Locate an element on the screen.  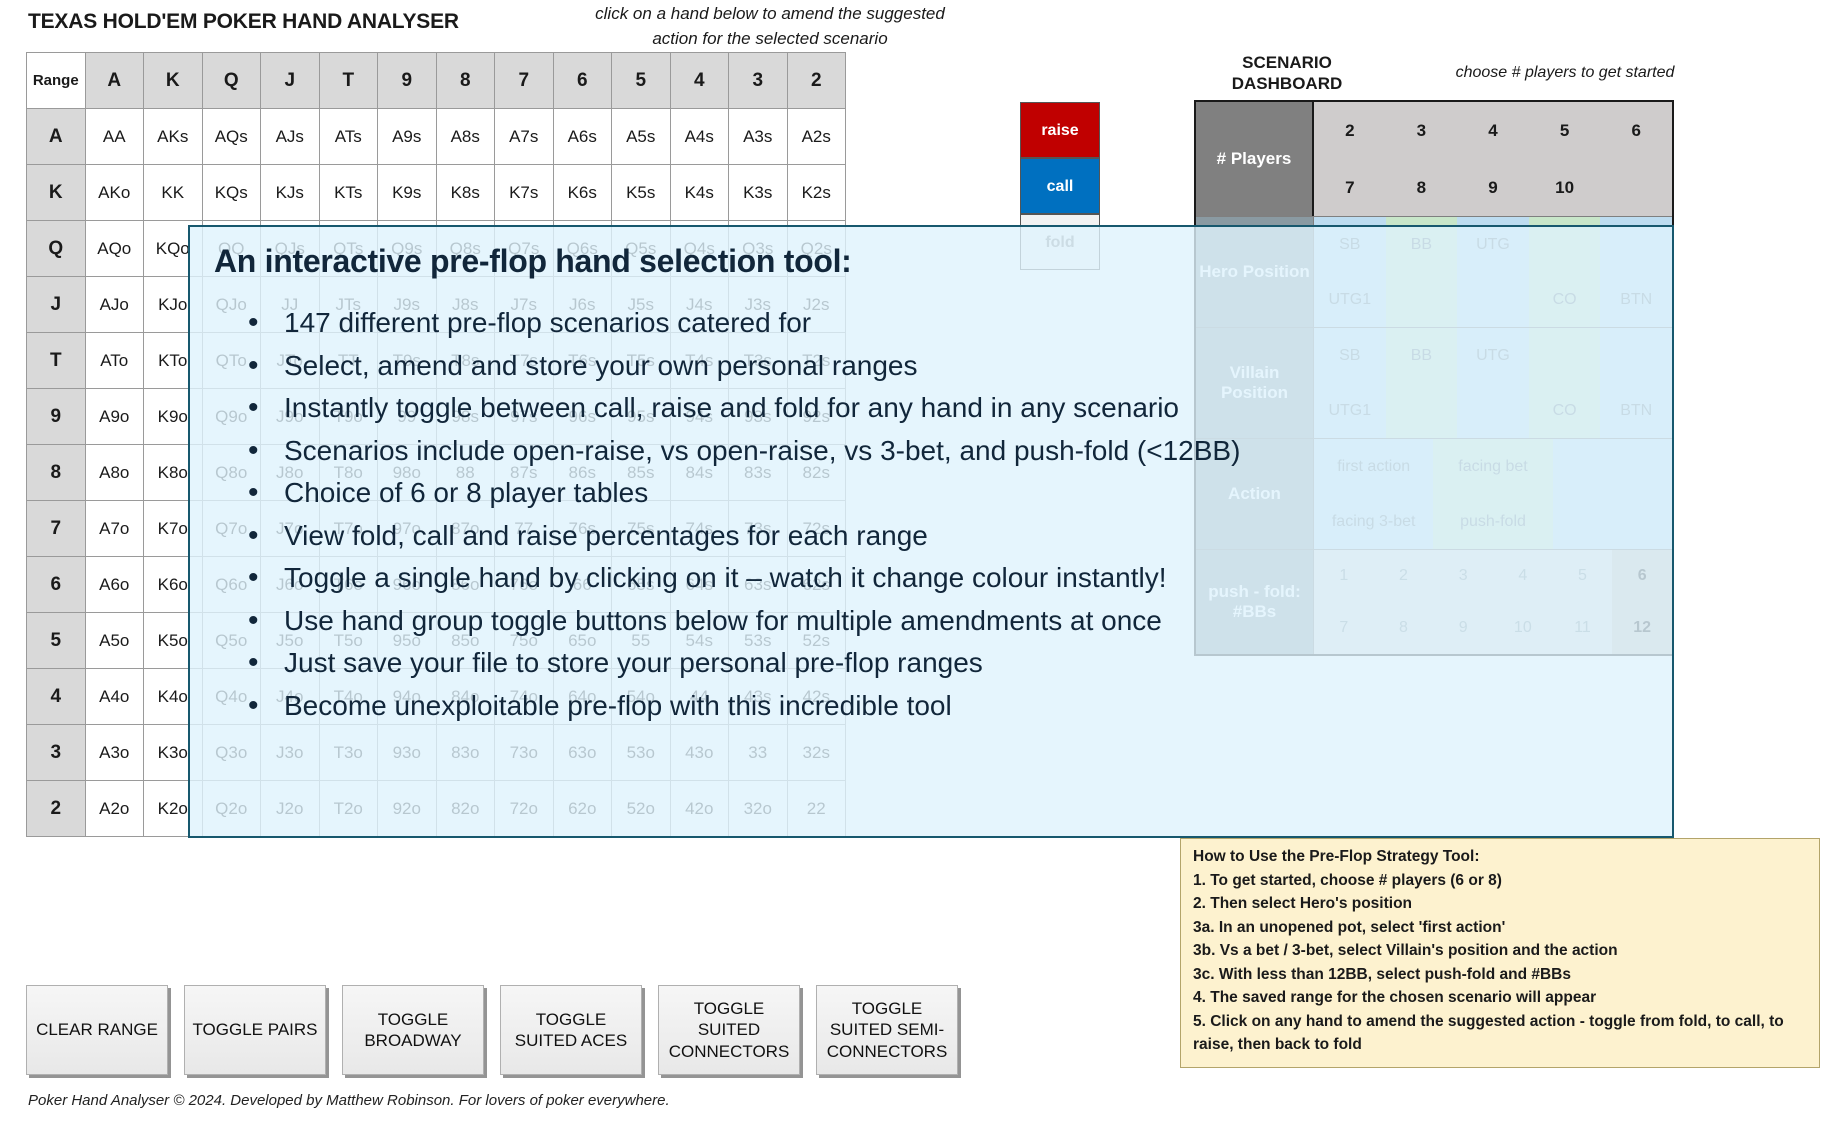
toggle-button-toggle-suited-aces: TOGGLE SUITED ACES is located at coordinates (571, 1030).